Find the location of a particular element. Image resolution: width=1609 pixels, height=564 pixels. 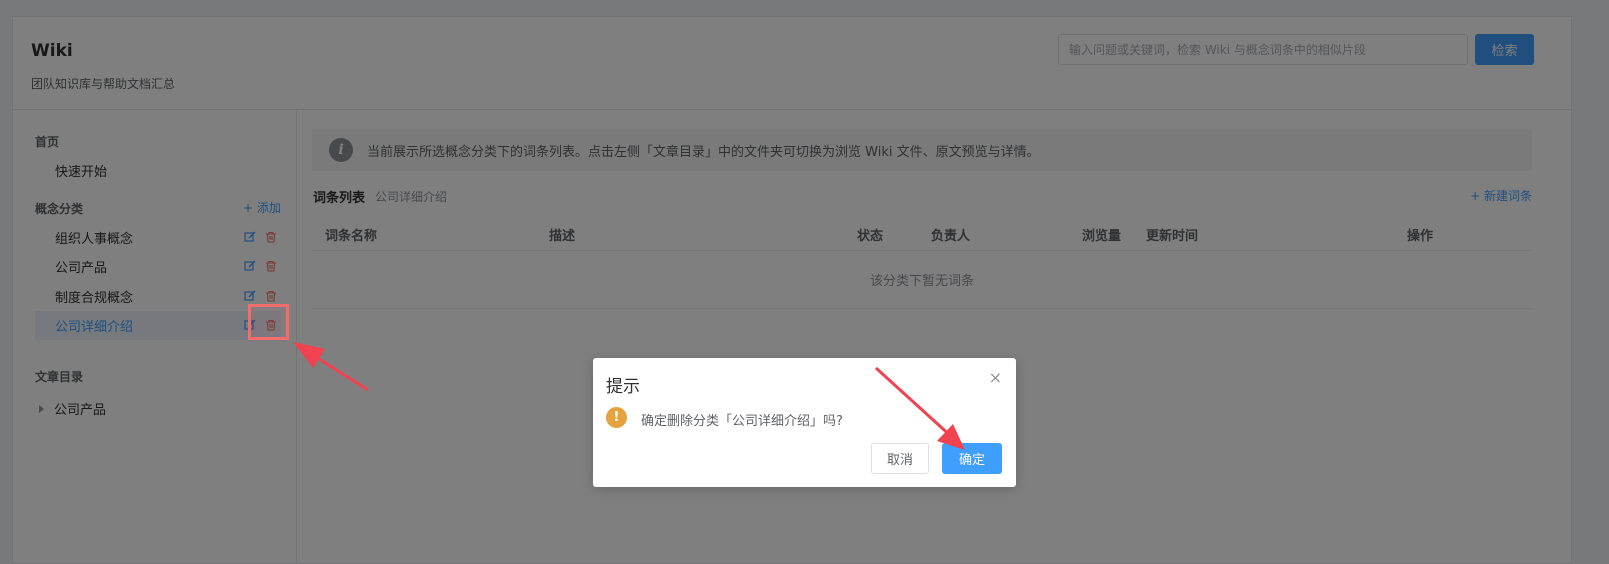

annotation-highlight-box is located at coordinates (268, 322).